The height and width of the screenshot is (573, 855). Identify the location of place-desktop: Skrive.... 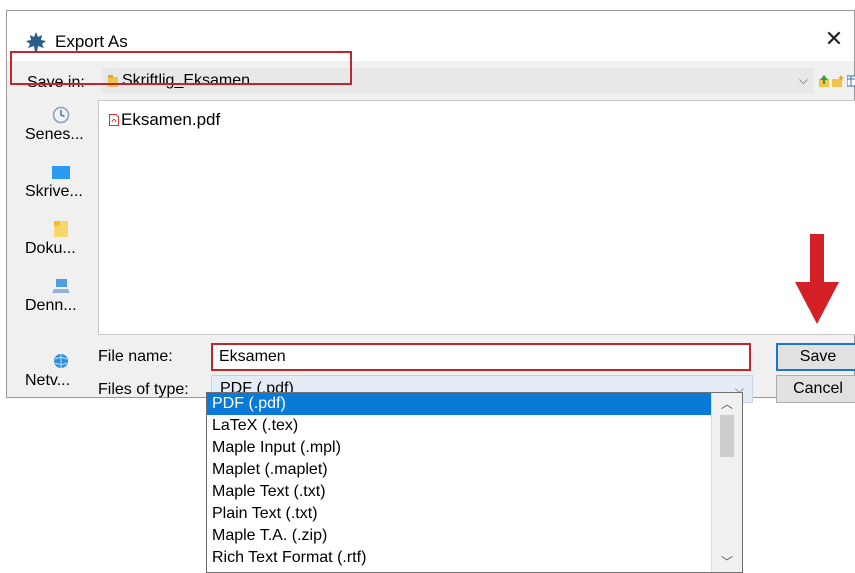
(62, 191).